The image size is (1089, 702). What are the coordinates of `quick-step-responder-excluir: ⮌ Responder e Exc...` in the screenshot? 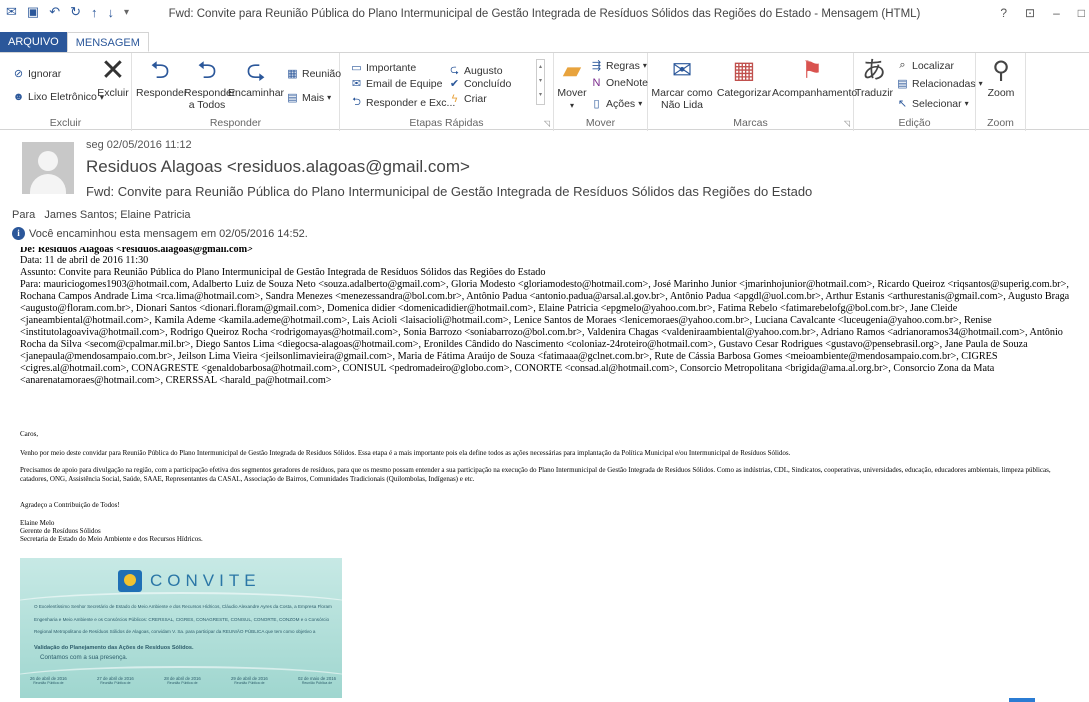 It's located at (402, 102).